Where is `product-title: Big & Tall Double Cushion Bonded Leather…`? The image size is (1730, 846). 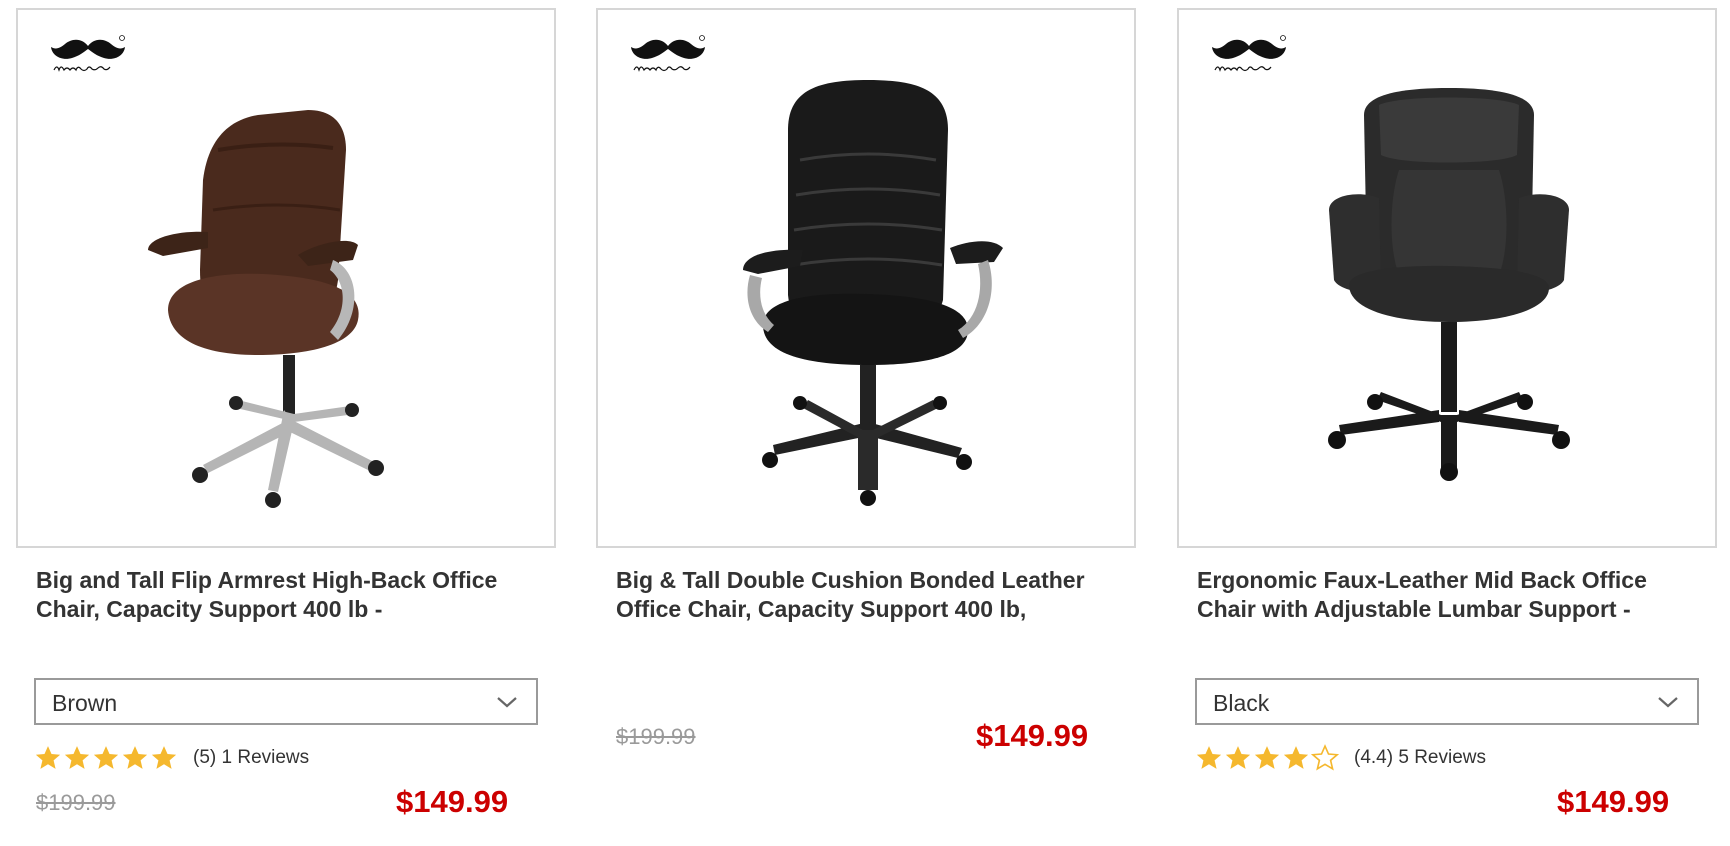 product-title: Big & Tall Double Cushion Bonded Leather… is located at coordinates (876, 595).